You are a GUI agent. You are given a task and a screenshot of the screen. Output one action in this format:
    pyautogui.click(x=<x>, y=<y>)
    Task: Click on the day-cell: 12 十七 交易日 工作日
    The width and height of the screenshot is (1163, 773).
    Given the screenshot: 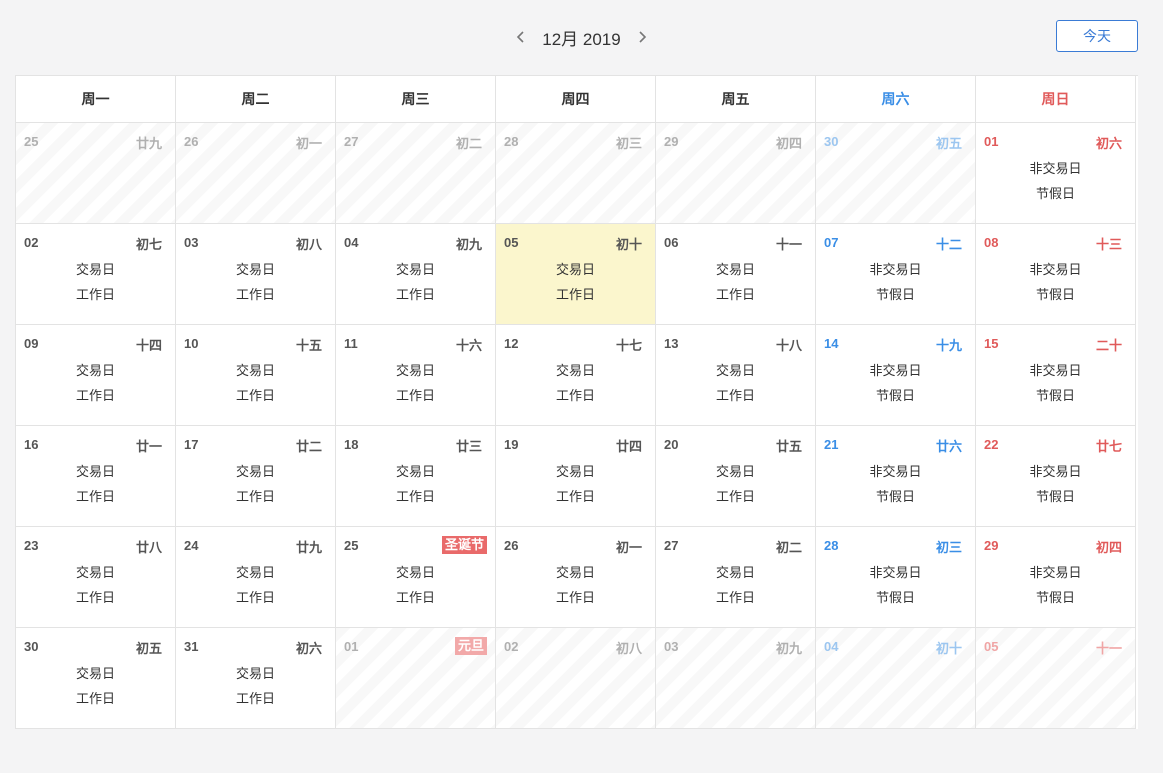 What is the action you would take?
    pyautogui.click(x=576, y=375)
    